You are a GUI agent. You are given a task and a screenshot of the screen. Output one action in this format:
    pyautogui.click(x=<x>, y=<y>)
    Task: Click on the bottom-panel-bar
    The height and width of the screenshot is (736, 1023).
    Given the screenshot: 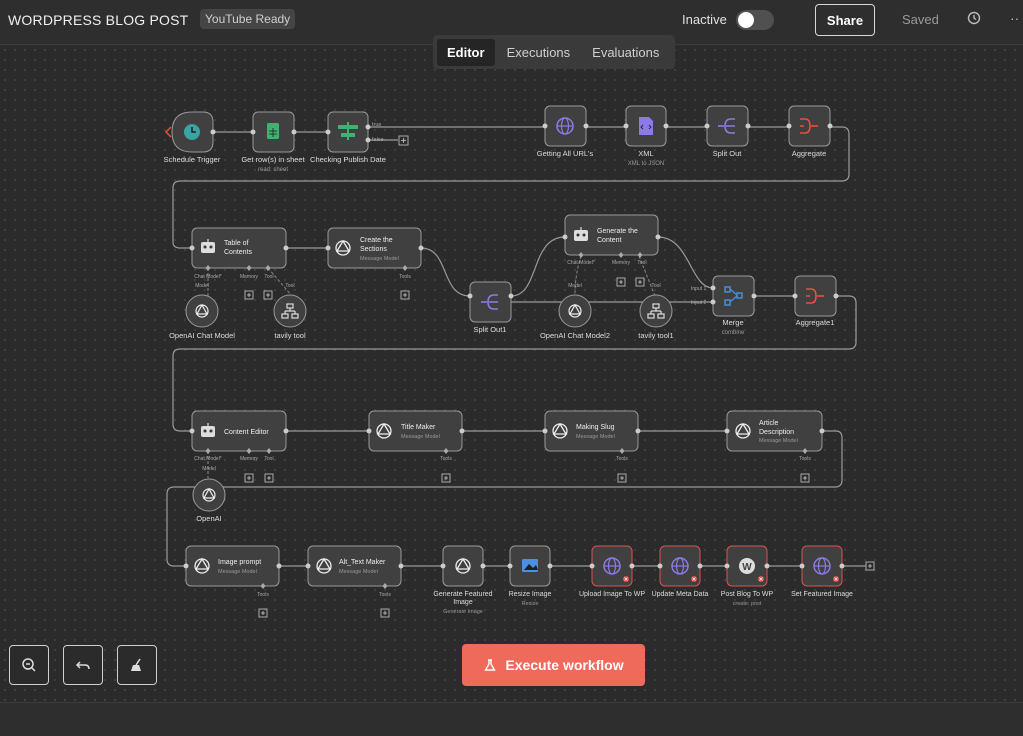 What is the action you would take?
    pyautogui.click(x=511, y=719)
    